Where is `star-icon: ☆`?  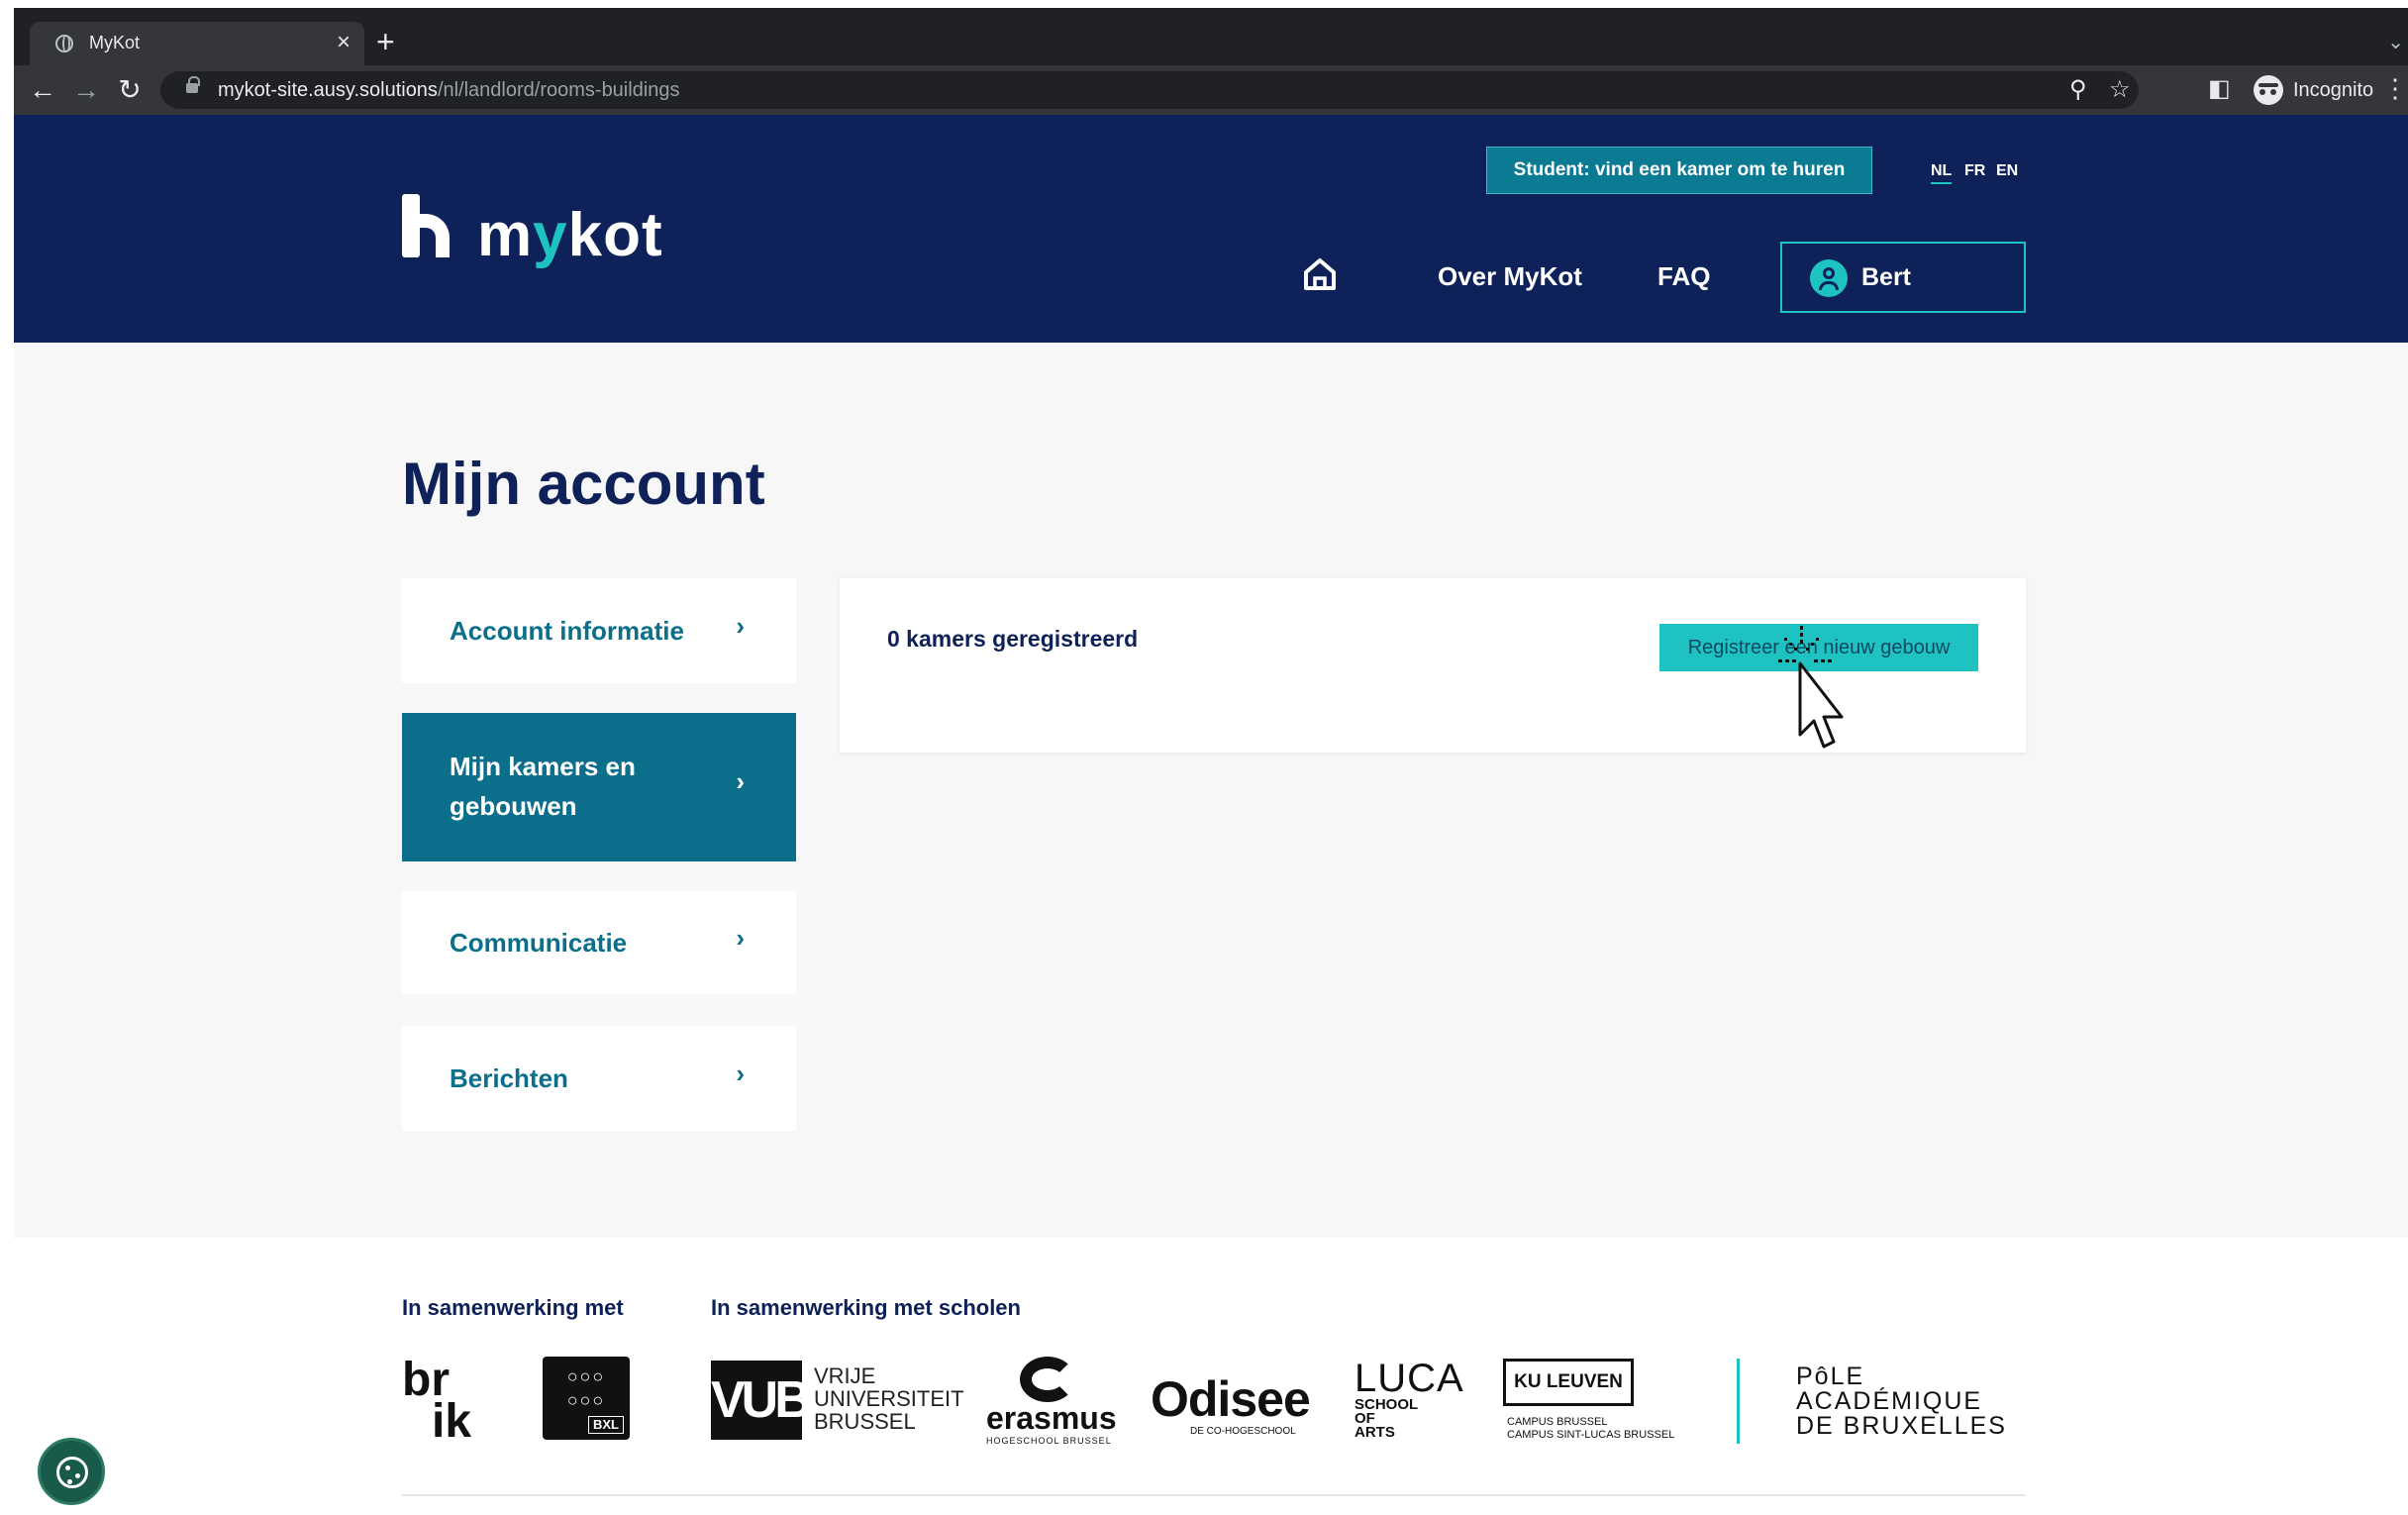 star-icon: ☆ is located at coordinates (2120, 90).